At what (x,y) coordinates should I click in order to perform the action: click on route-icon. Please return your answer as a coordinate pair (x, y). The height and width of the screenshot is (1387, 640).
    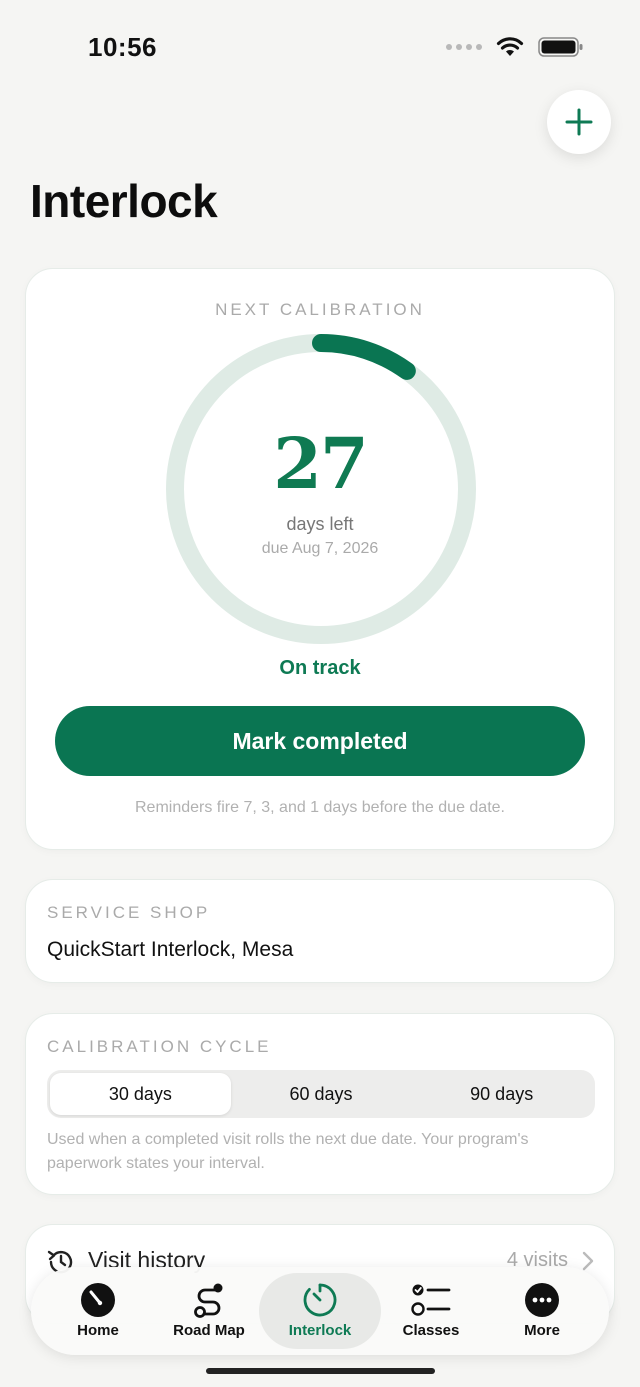
    Looking at the image, I should click on (208, 1300).